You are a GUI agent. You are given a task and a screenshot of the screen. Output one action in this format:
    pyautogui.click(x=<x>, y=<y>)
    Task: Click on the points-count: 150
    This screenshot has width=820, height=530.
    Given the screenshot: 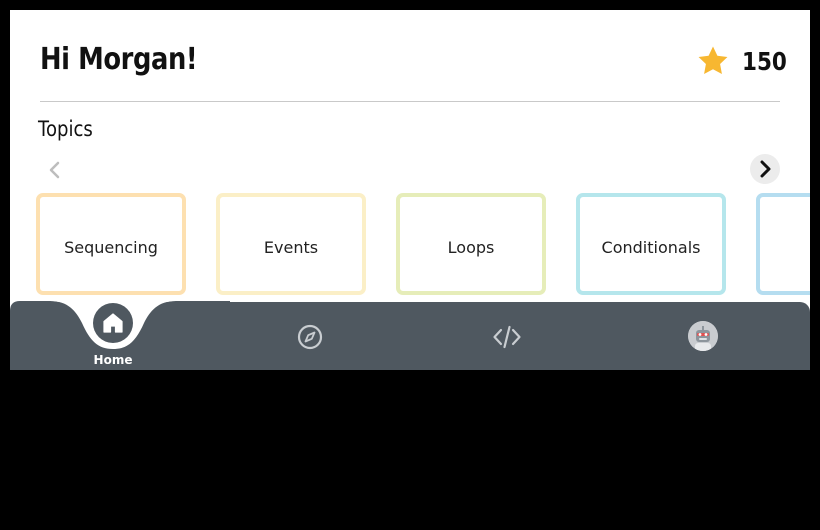 What is the action you would take?
    pyautogui.click(x=764, y=61)
    